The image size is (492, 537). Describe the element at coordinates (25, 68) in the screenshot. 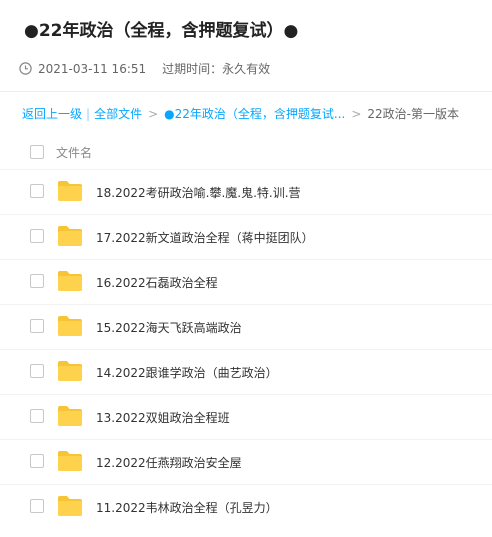

I see `clock-icon` at that location.